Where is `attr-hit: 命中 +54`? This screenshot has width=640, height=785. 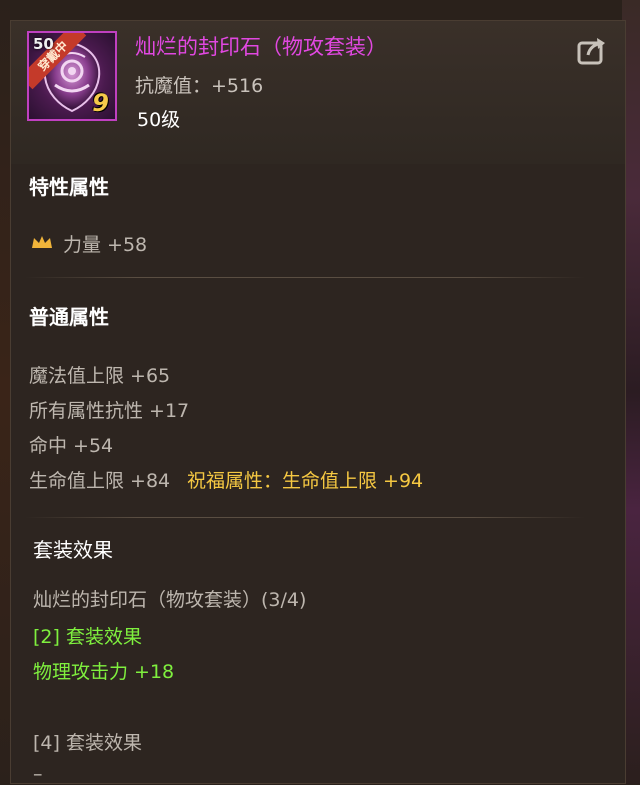
attr-hit: 命中 +54 is located at coordinates (71, 446).